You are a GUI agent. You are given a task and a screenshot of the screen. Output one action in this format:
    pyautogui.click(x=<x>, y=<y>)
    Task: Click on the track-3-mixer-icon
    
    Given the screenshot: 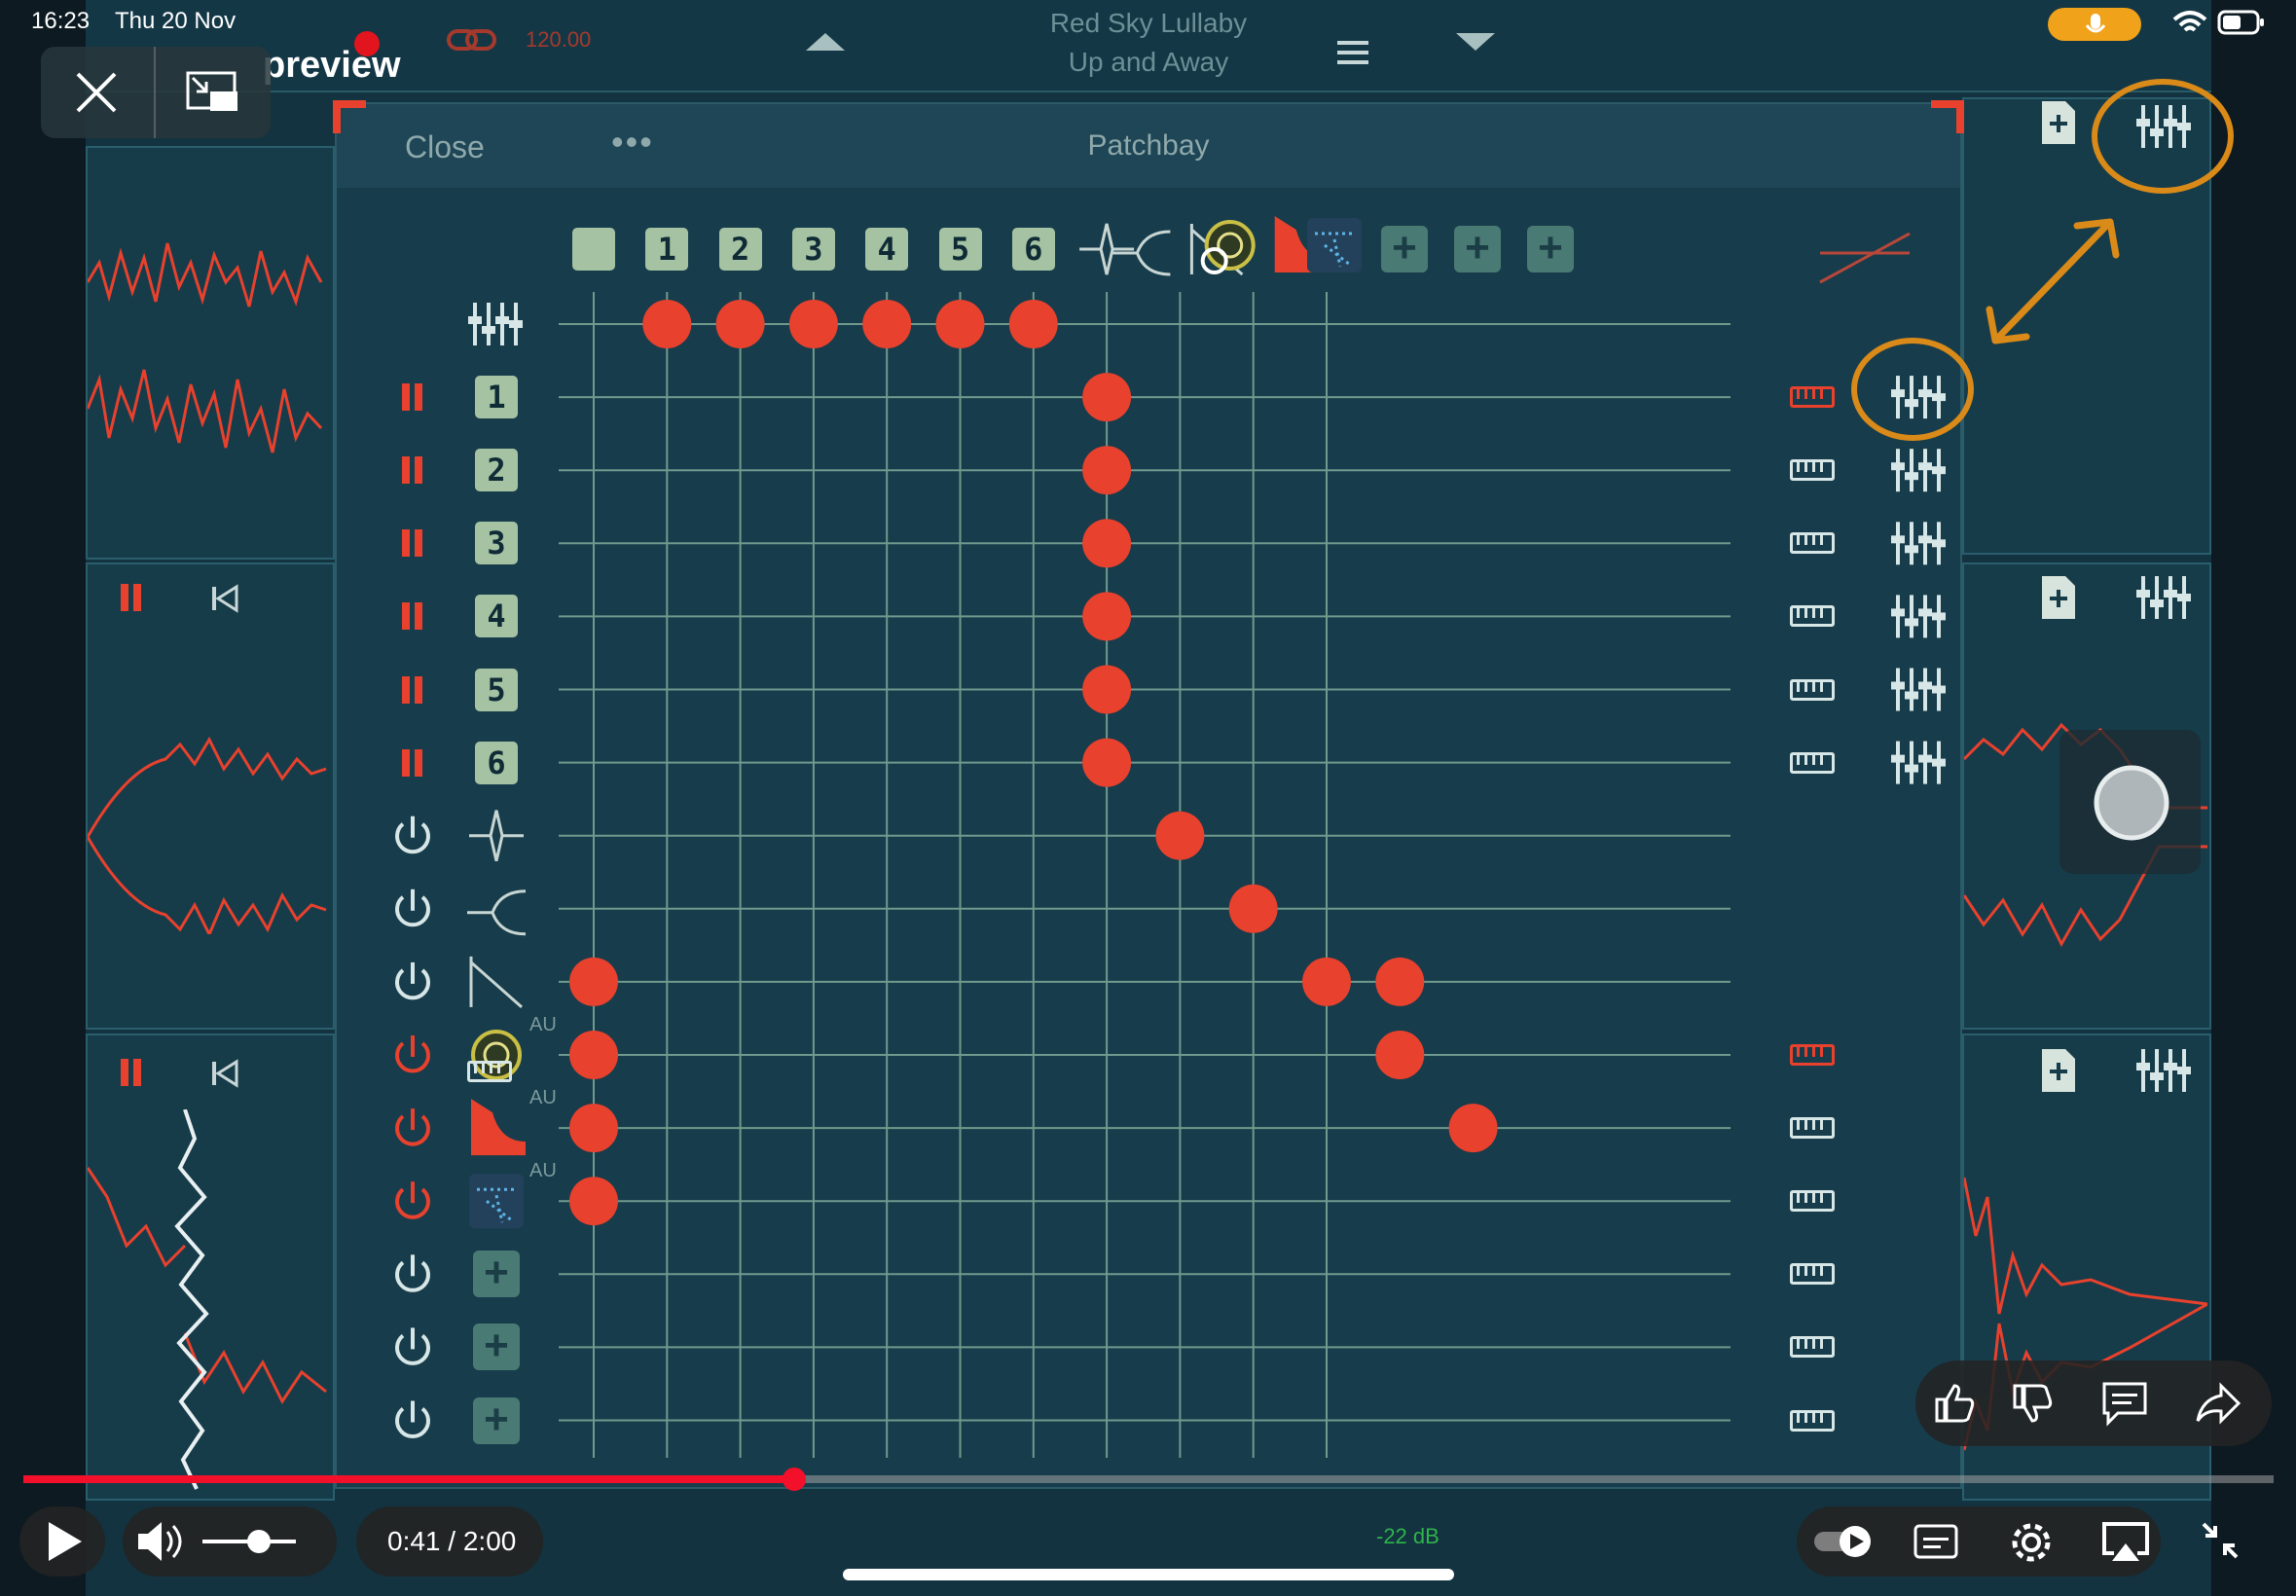 What is the action you would take?
    pyautogui.click(x=2163, y=1070)
    